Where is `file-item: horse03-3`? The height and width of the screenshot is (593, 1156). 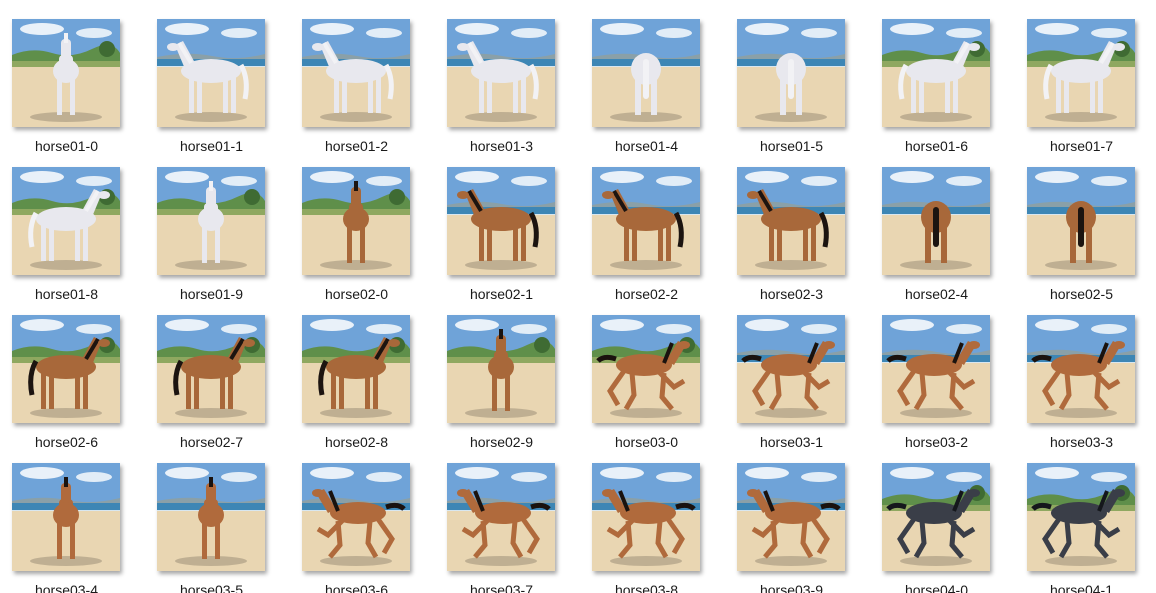
file-item: horse03-3 is located at coordinates (1091, 387).